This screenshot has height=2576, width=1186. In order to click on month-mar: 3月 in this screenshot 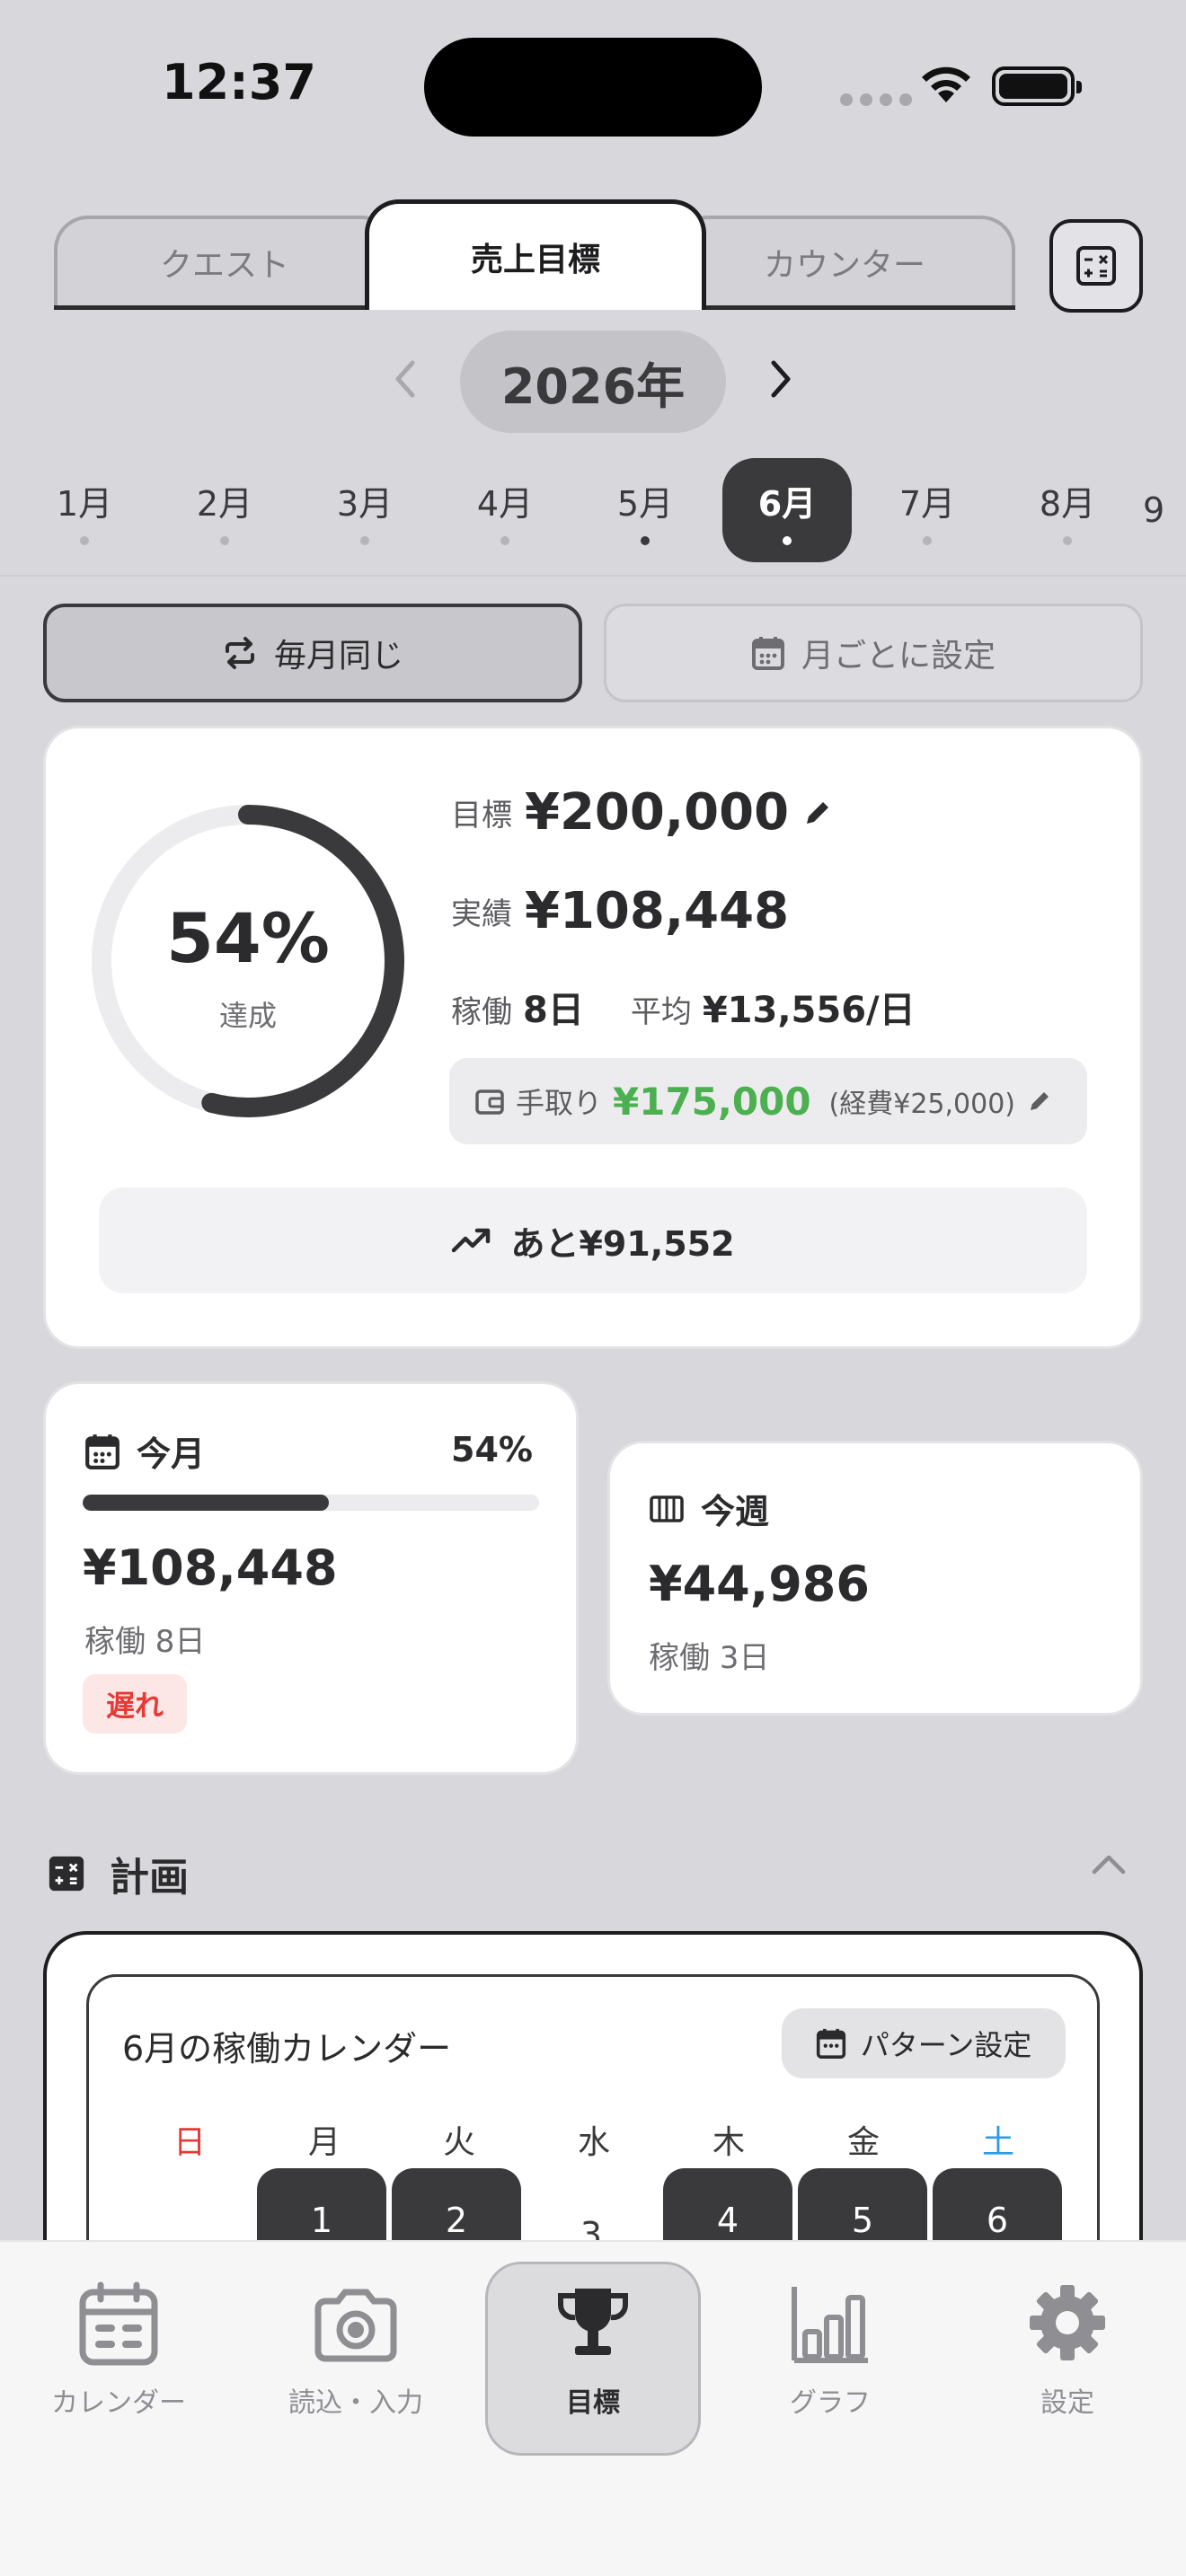, I will do `click(364, 510)`.